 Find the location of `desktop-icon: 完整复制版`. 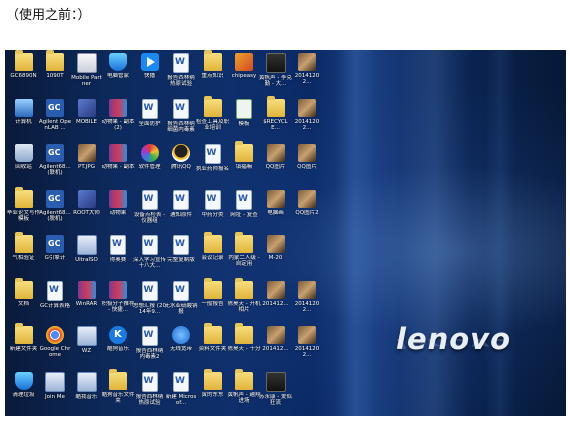

desktop-icon: 完整复制版 is located at coordinates (181, 256).